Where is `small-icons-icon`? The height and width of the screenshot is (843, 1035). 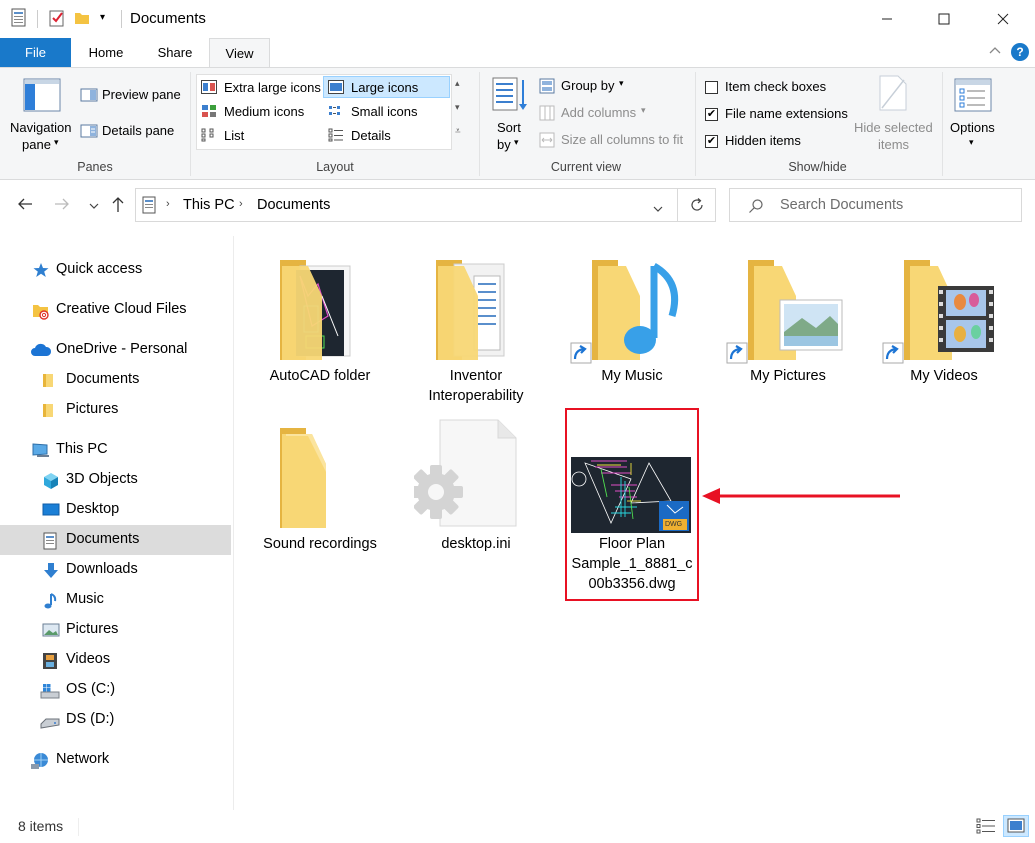 small-icons-icon is located at coordinates (336, 112).